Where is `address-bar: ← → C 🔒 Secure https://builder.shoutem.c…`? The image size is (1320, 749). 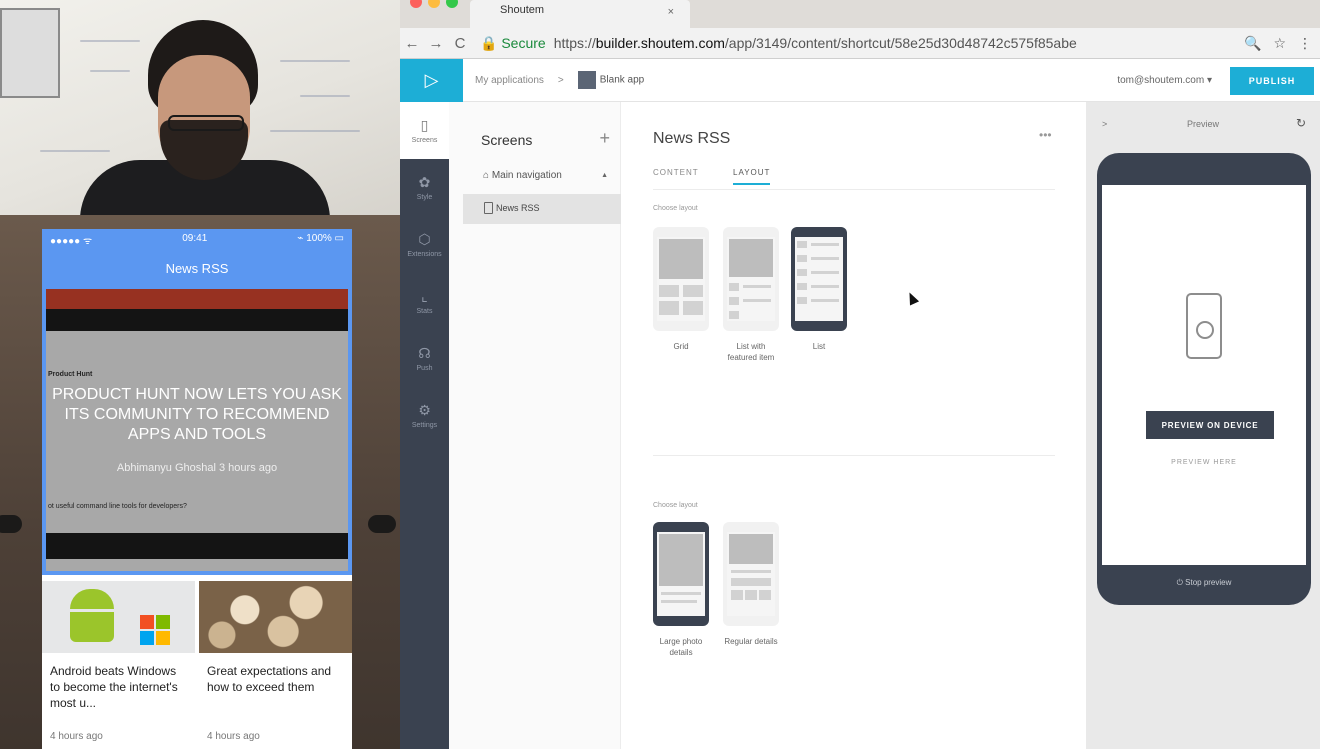
address-bar: ← → C 🔒 Secure https://builder.shoutem.c… is located at coordinates (860, 43).